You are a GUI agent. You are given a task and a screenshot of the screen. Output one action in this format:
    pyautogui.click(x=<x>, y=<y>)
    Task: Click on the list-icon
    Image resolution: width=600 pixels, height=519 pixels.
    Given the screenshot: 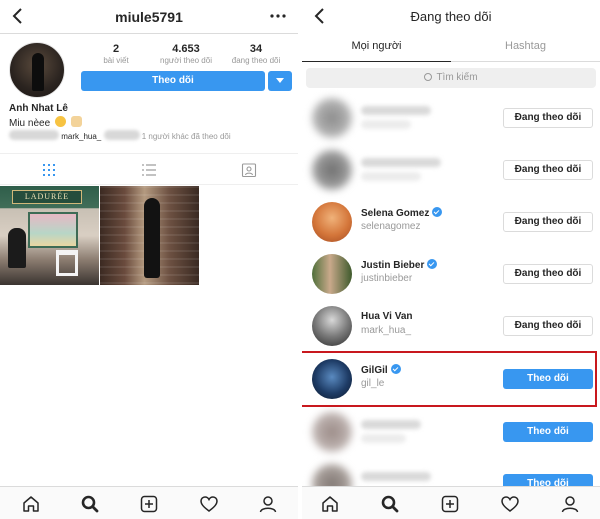 What is the action you would take?
    pyautogui.click(x=149, y=170)
    